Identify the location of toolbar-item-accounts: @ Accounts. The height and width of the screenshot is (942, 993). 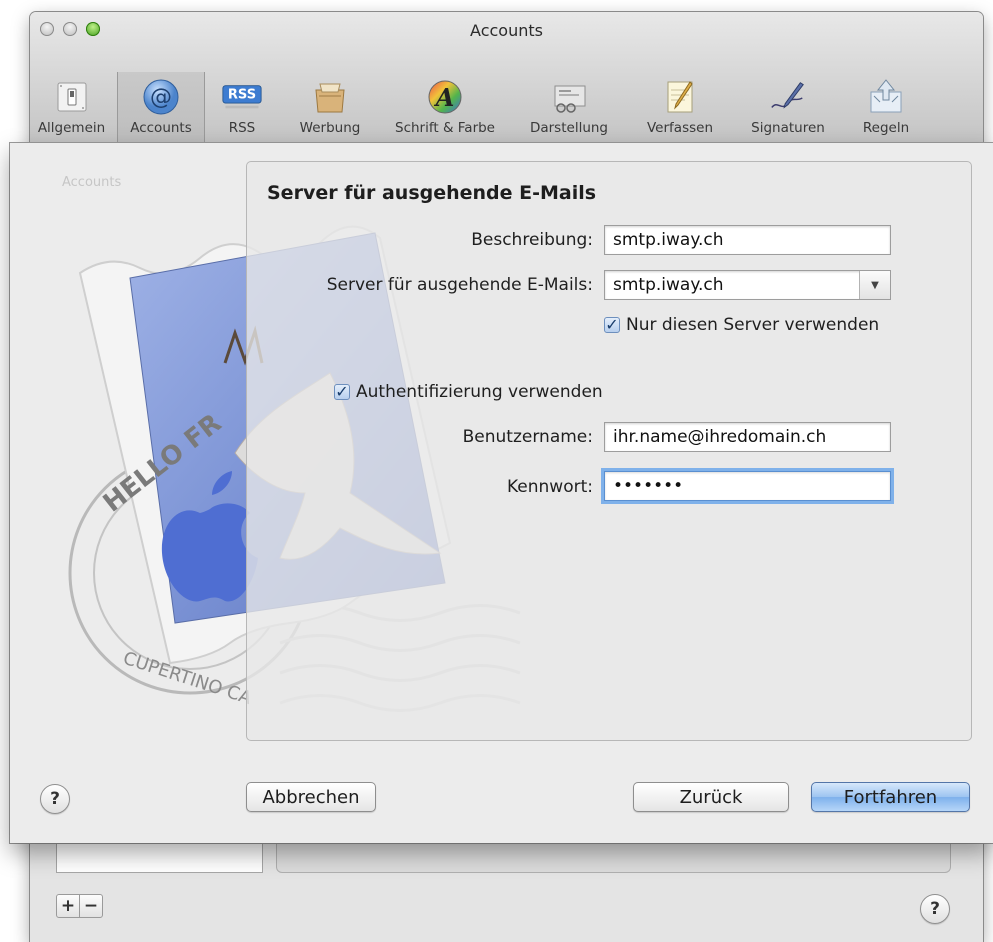
(161, 108).